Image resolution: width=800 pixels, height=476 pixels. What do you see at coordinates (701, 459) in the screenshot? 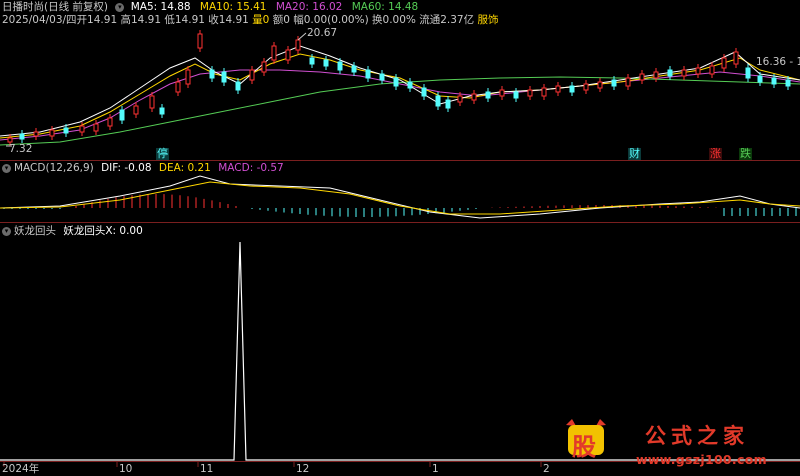
I see `watermark-url: www.gszj100.com` at bounding box center [701, 459].